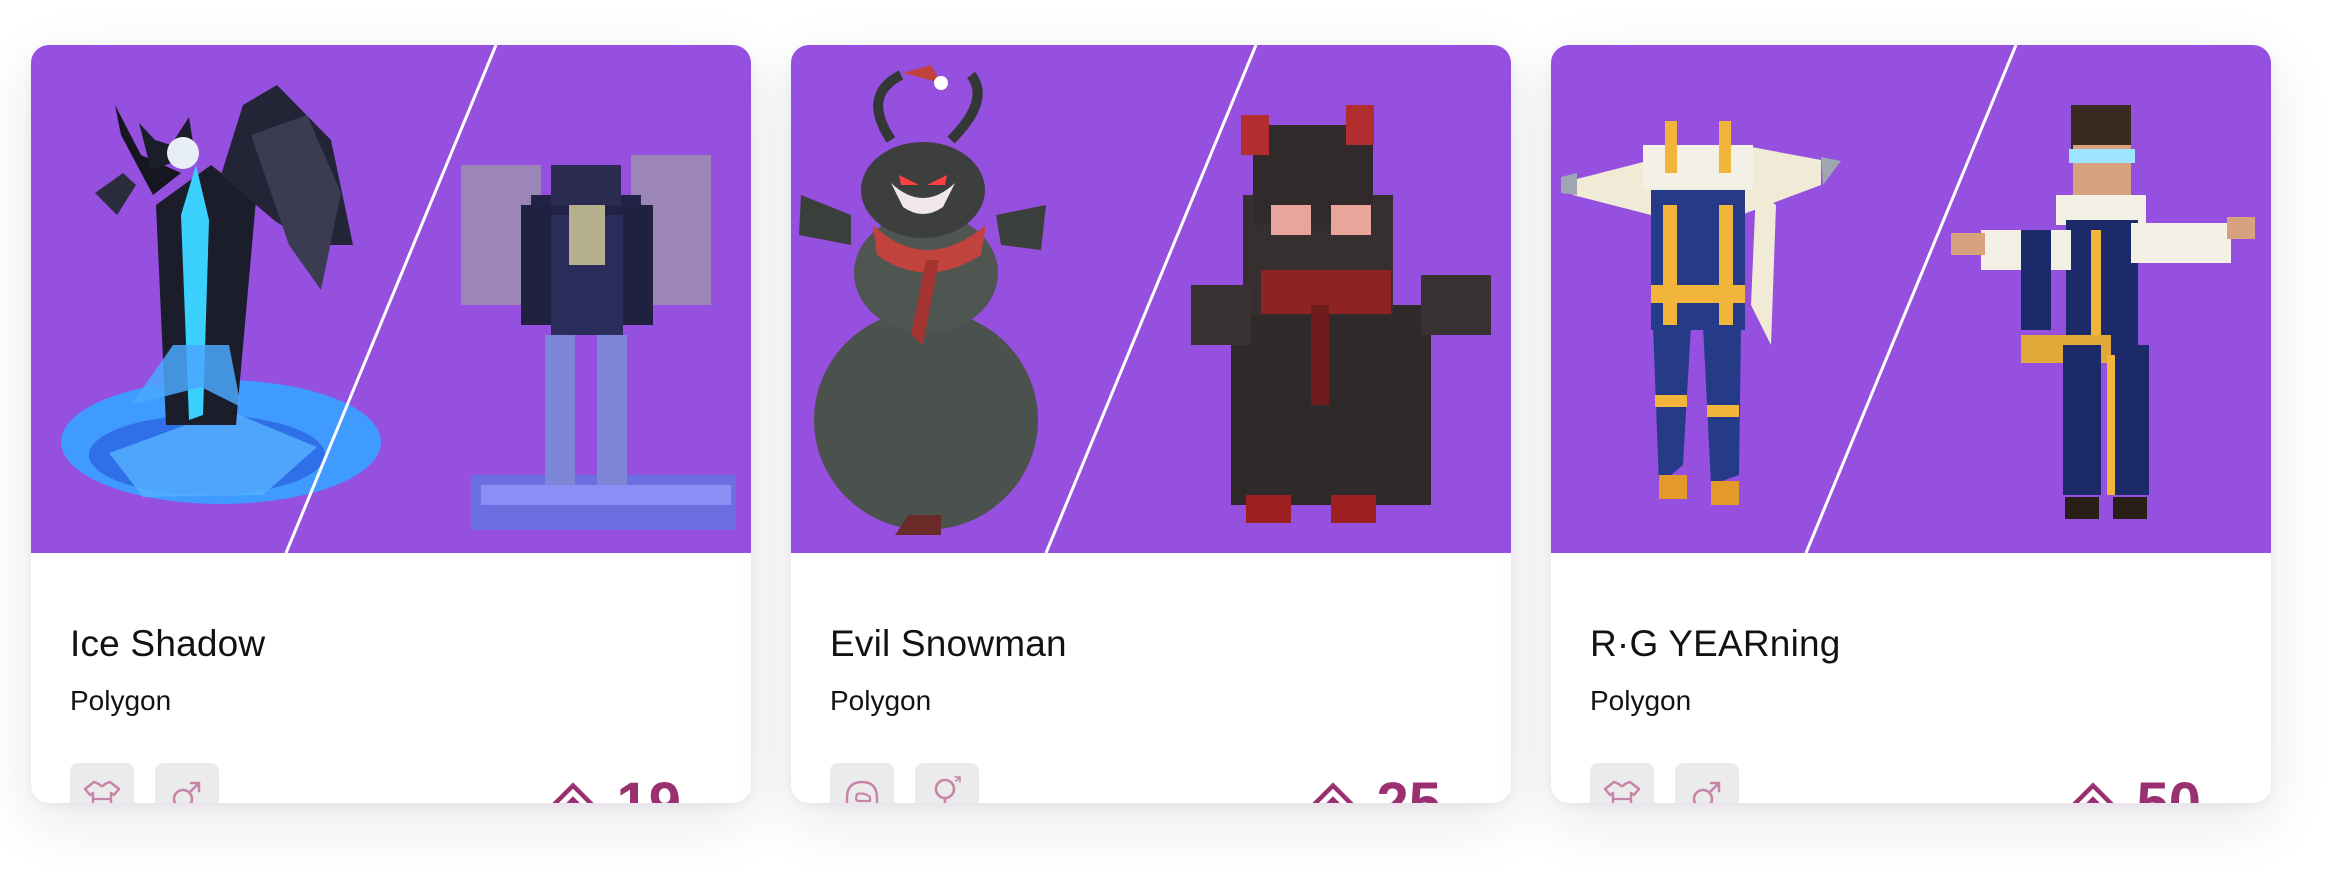  I want to click on card-price: 19, so click(615, 789).